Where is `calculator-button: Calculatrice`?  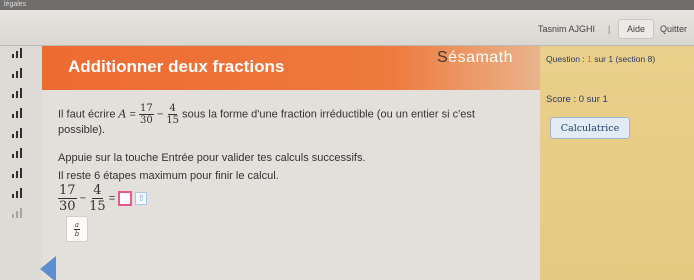 calculator-button: Calculatrice is located at coordinates (590, 128).